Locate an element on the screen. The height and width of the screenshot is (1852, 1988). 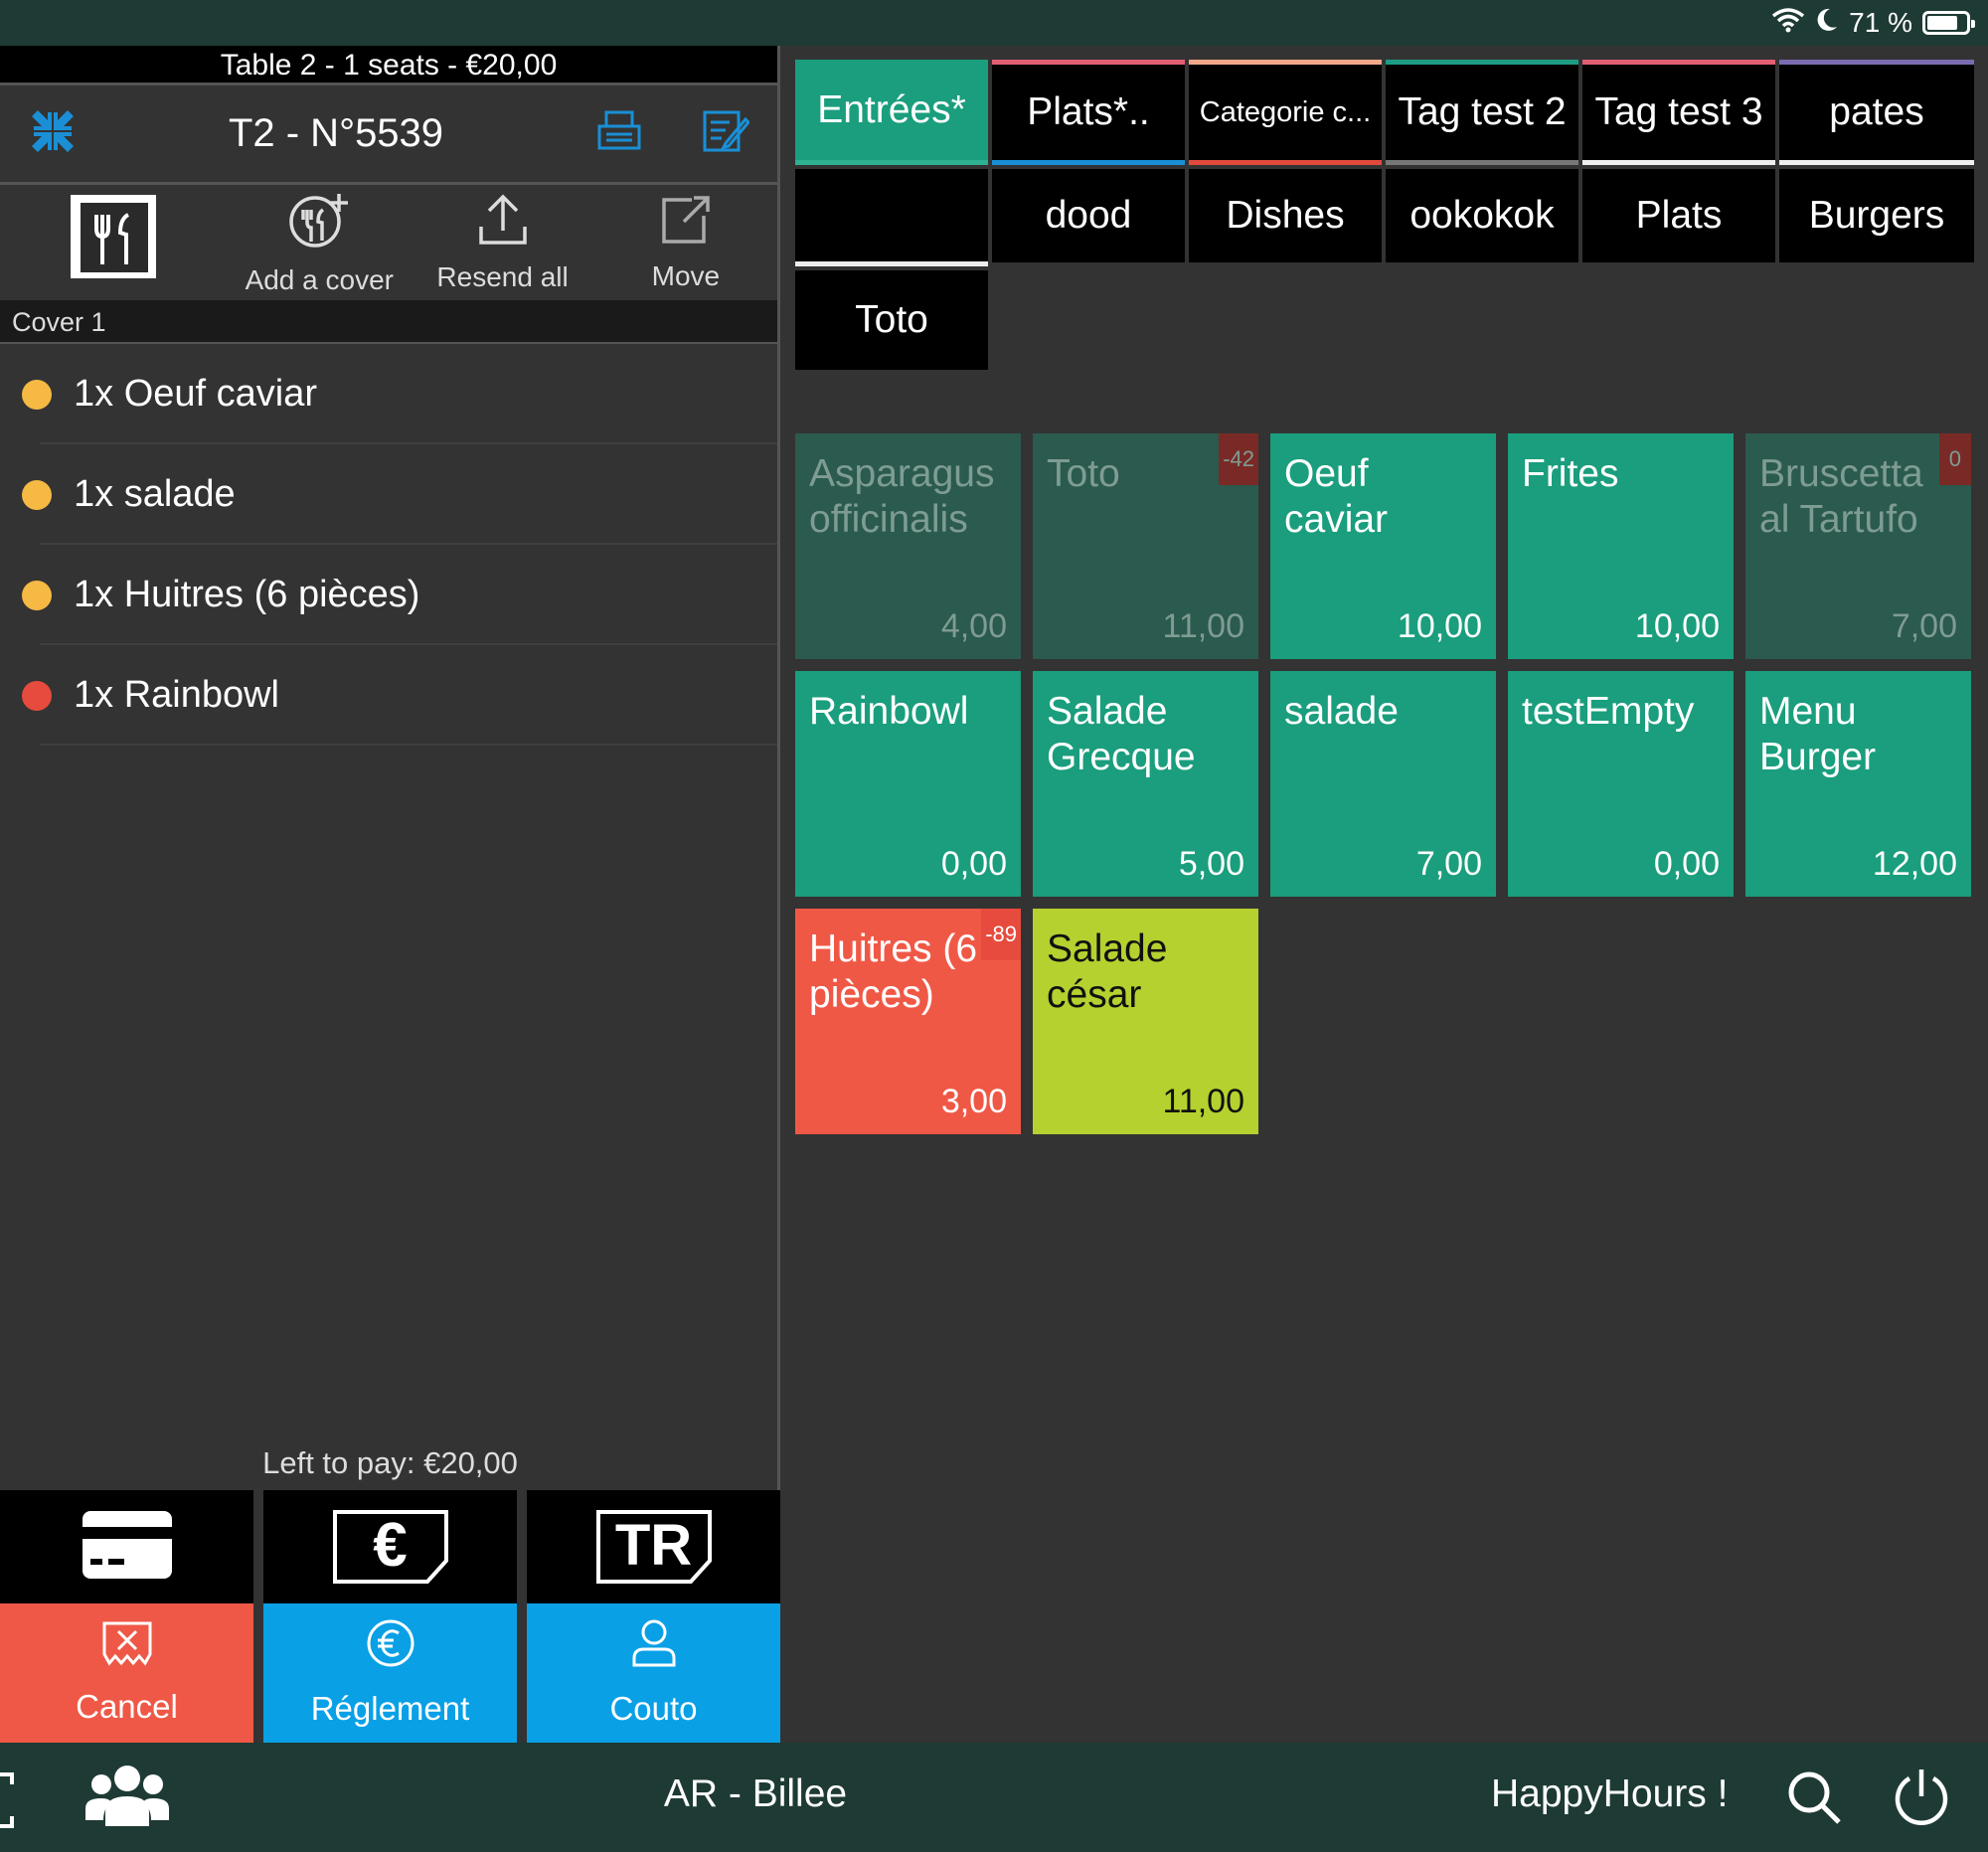
collapse-icon is located at coordinates (53, 133).